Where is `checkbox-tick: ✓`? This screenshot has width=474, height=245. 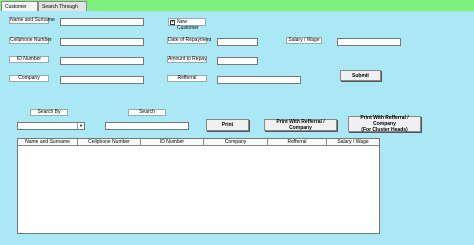 checkbox-tick: ✓ is located at coordinates (172, 22).